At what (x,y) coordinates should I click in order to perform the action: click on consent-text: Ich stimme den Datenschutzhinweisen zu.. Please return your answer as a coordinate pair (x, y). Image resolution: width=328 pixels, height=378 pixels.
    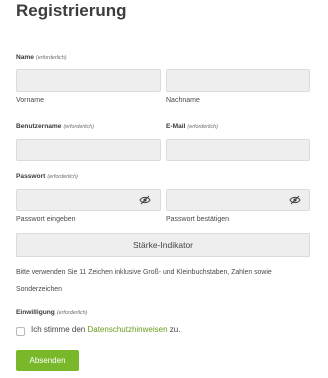
    Looking at the image, I should click on (105, 329).